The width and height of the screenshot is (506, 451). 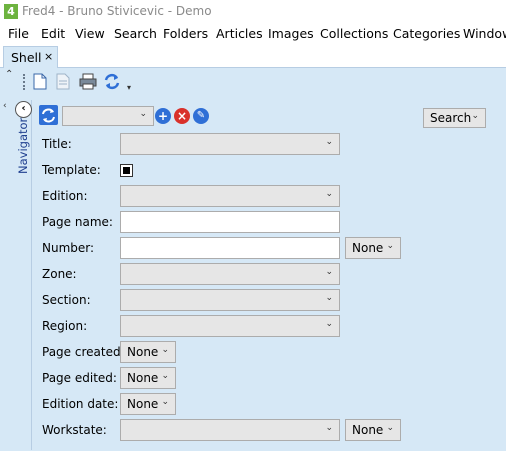 I want to click on page-edited-select: None ⌄, so click(x=148, y=378).